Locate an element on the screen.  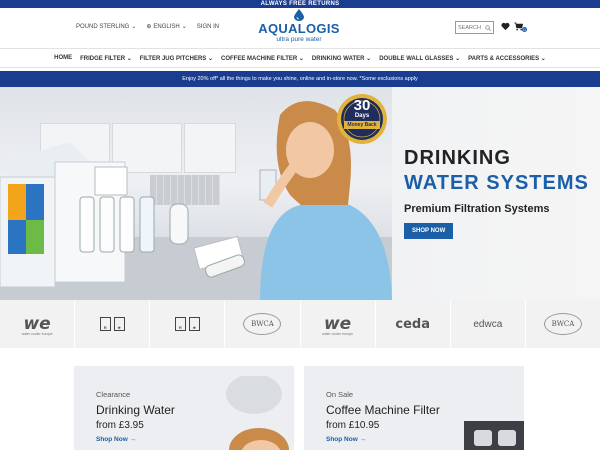
hero-title-line1: DRINKING is located at coordinates (457, 158).